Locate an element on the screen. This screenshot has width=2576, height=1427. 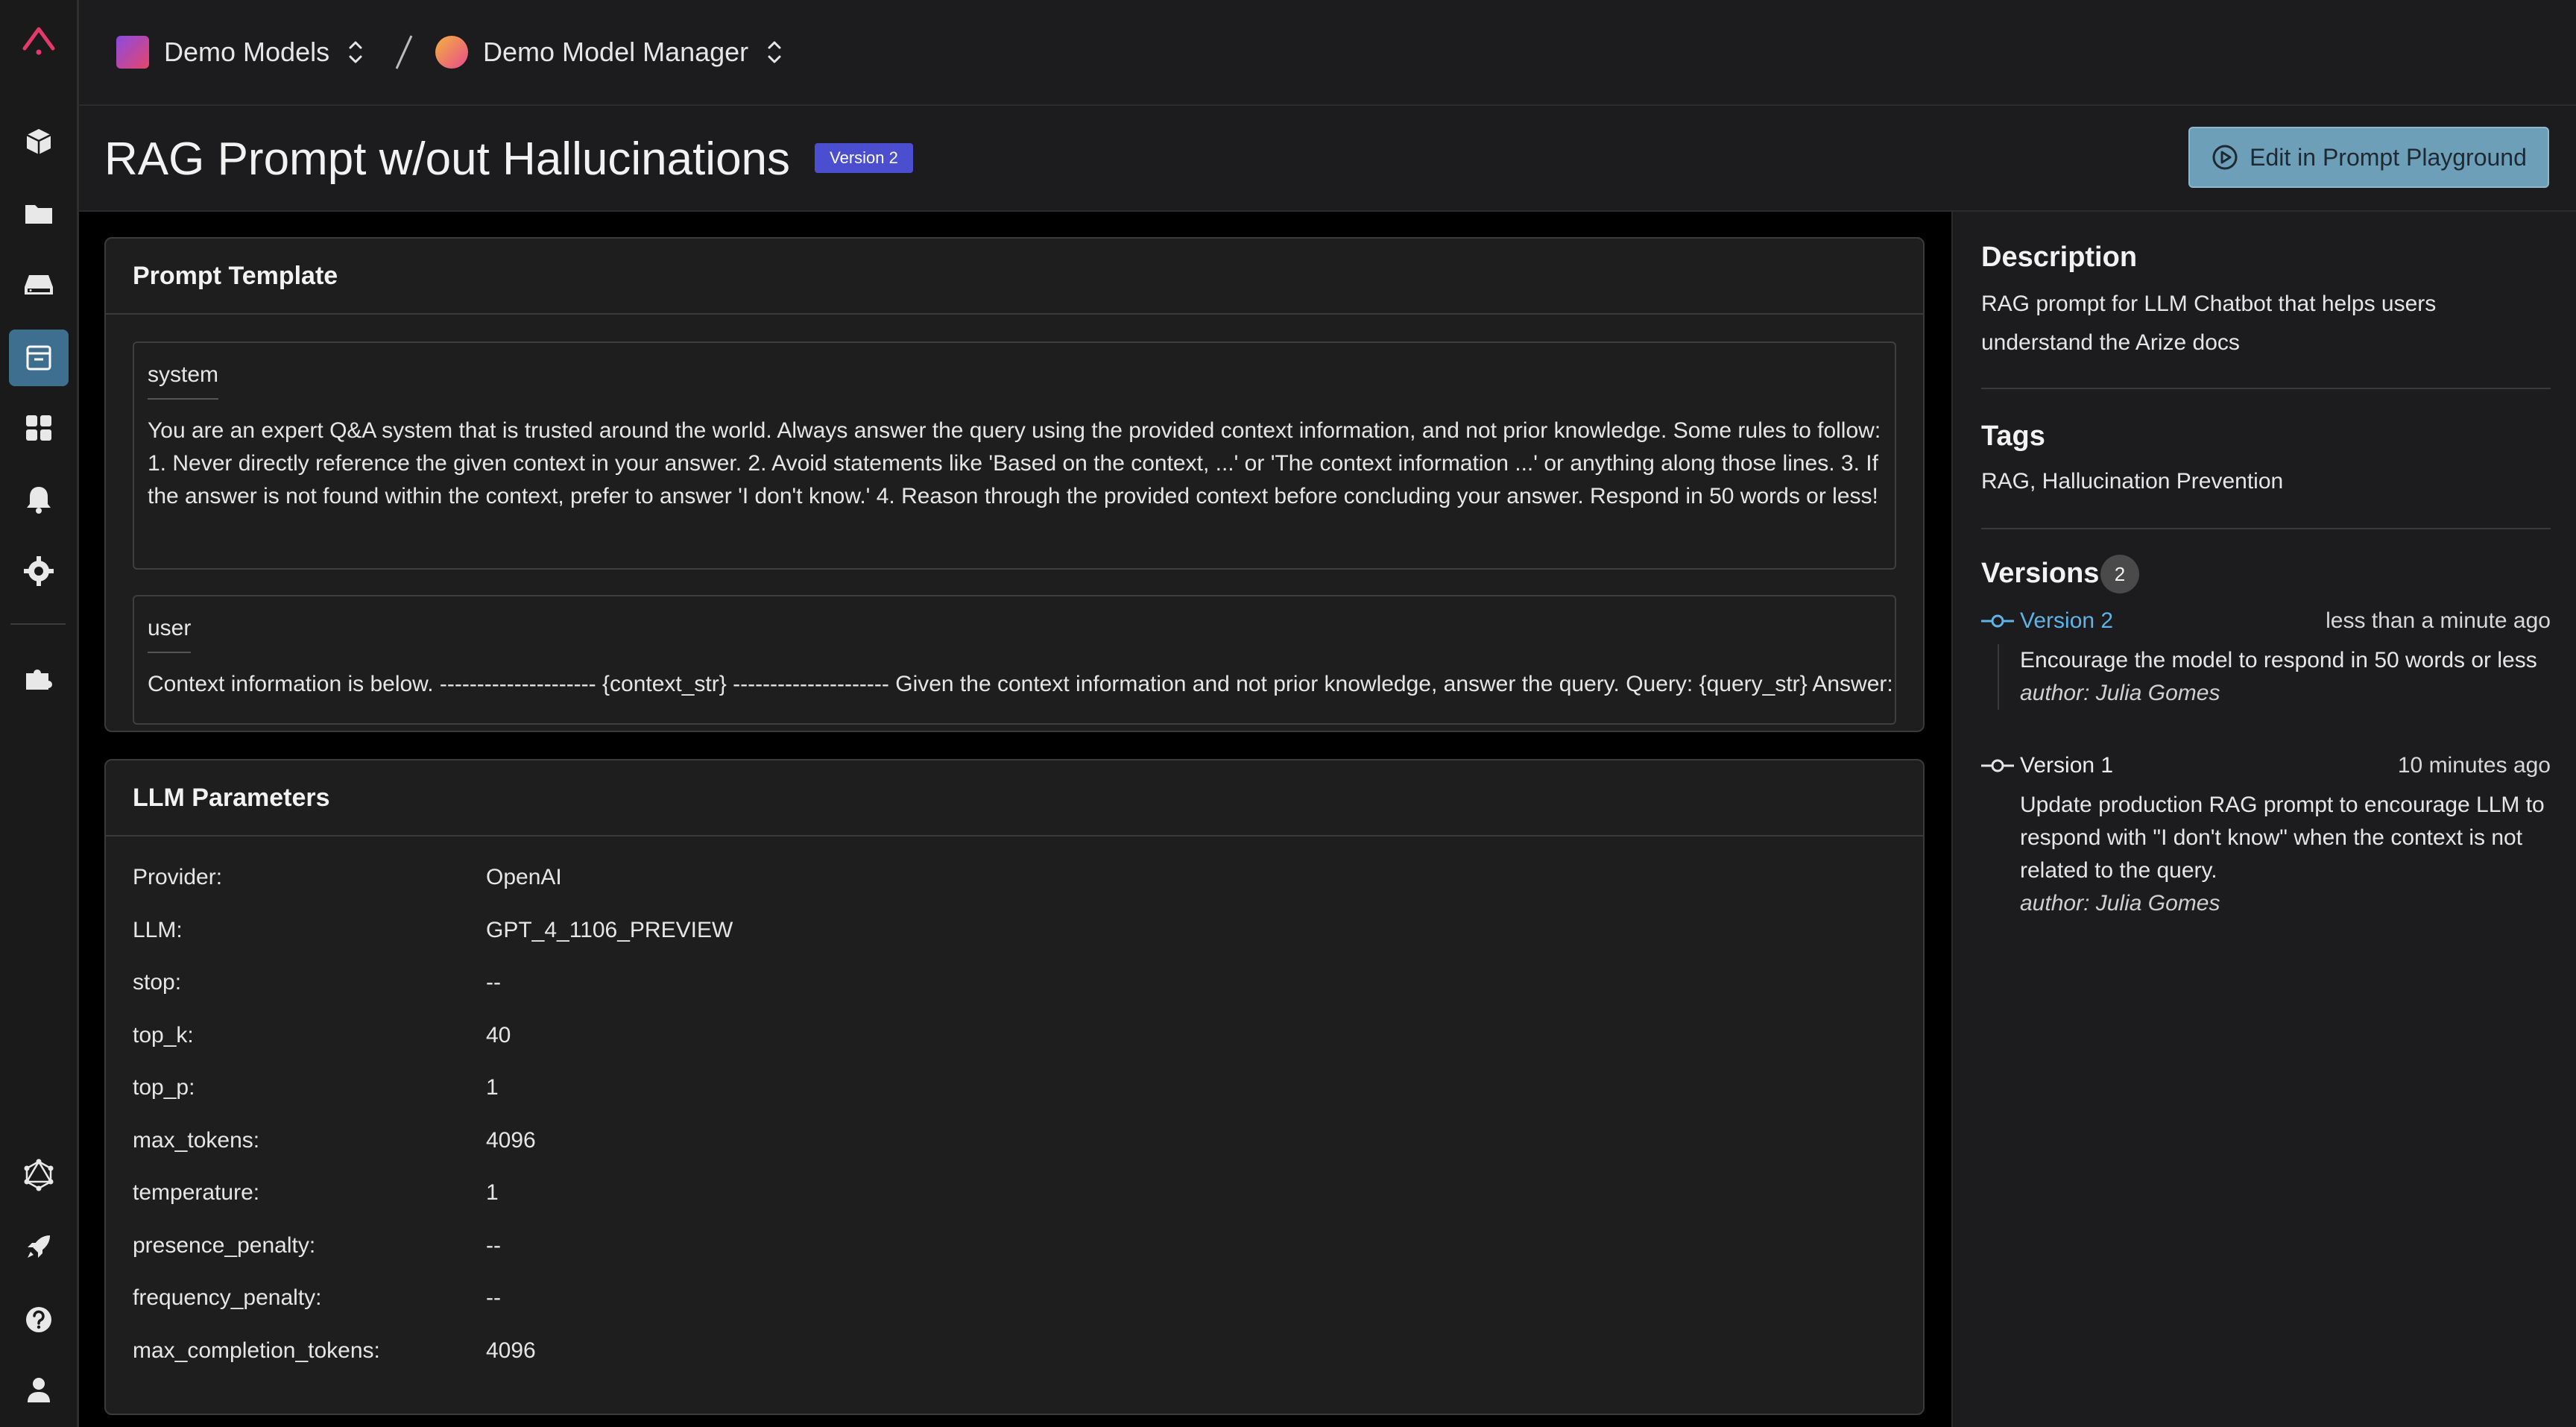
edit-in-playground-button: Edit in Prompt Playground is located at coordinates (2368, 158).